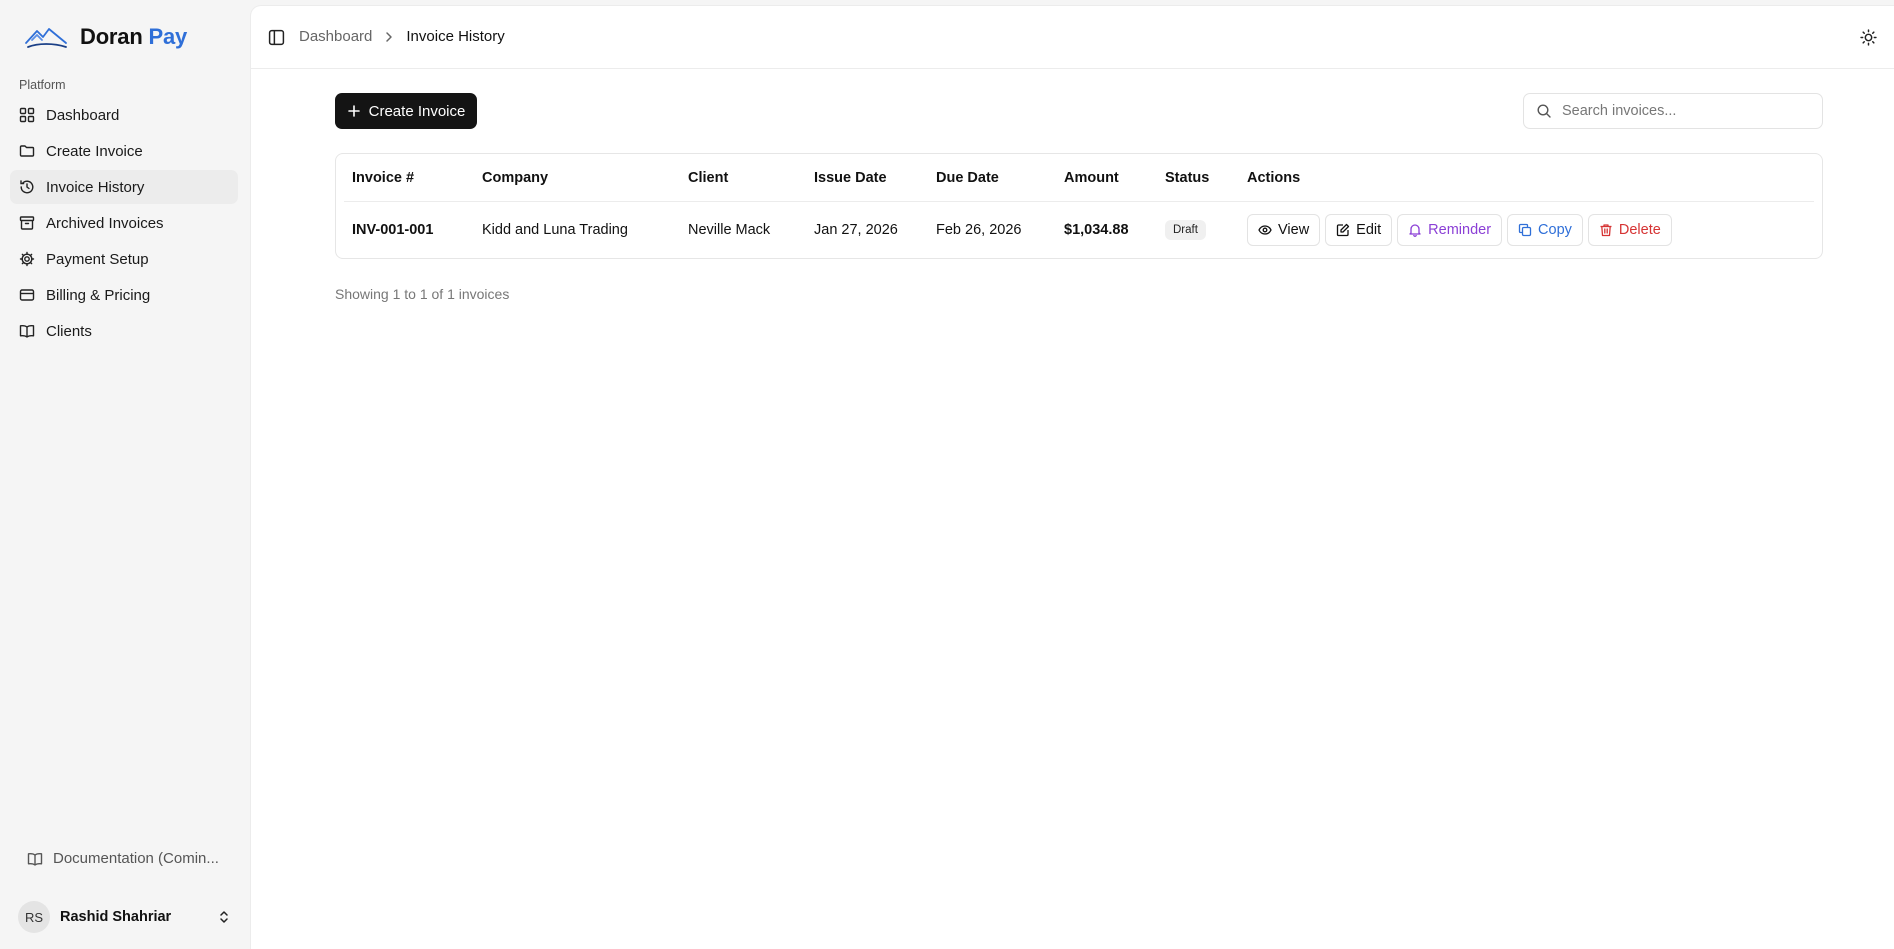 The image size is (1894, 949). Describe the element at coordinates (402, 36) in the screenshot. I see `breadcrumb: Dashboard Invoice History` at that location.